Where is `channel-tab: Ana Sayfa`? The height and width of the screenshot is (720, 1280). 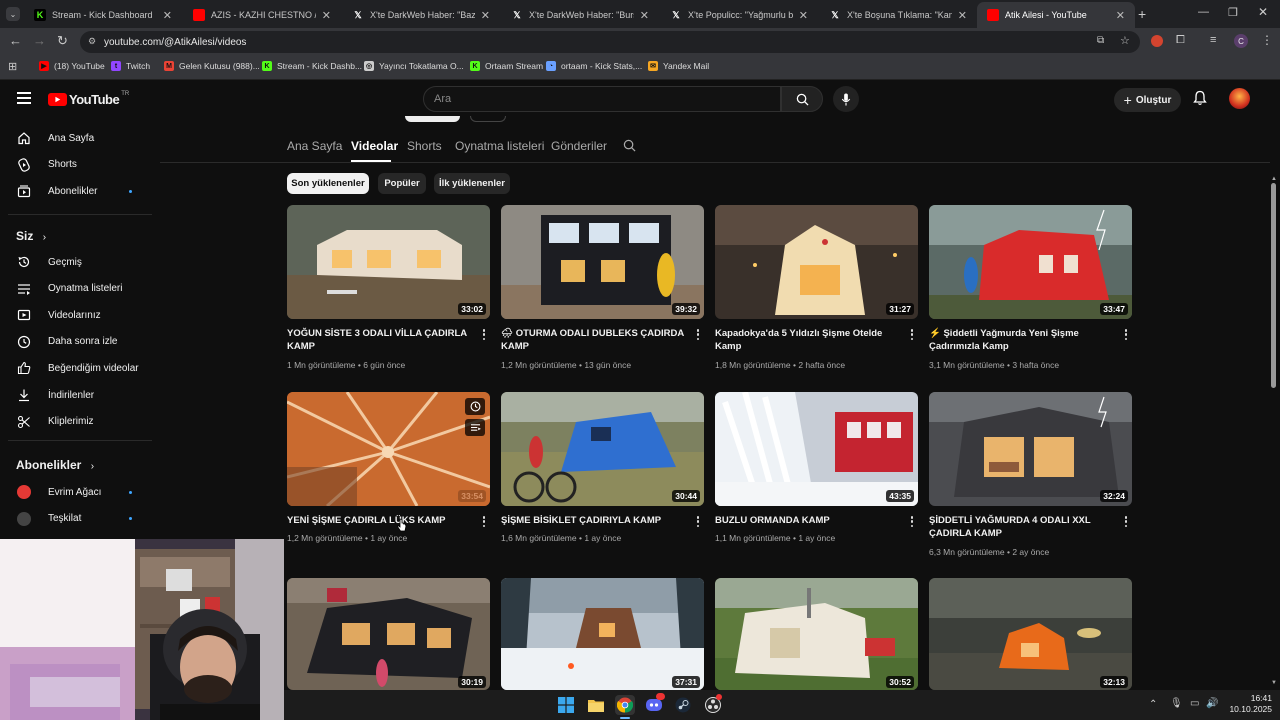 channel-tab: Ana Sayfa is located at coordinates (314, 146).